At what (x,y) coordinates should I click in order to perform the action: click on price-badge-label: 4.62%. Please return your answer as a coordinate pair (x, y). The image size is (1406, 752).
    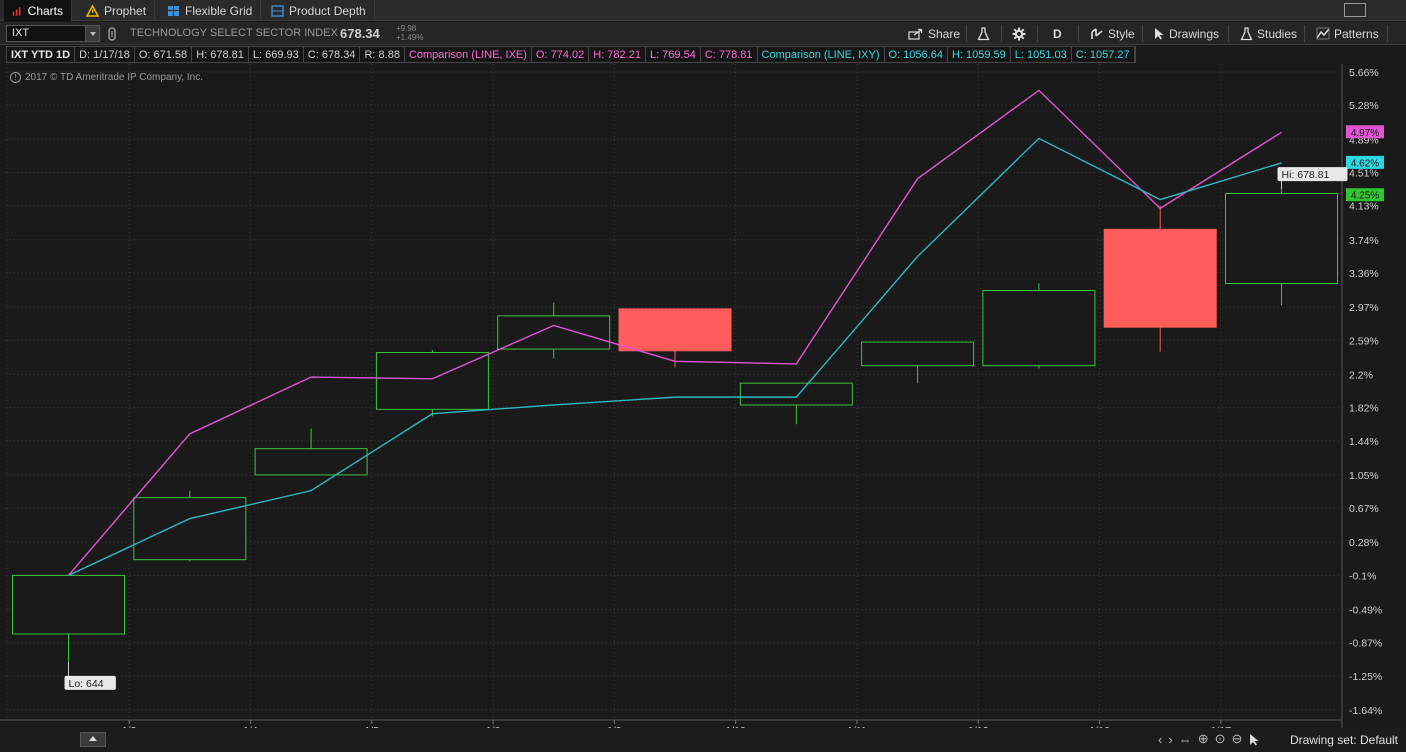
    Looking at the image, I should click on (1365, 163).